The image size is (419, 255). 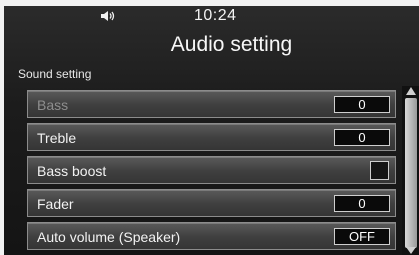 What do you see at coordinates (211, 236) in the screenshot?
I see `setting-row-auto-volume: Auto volume (Speaker) OFF` at bounding box center [211, 236].